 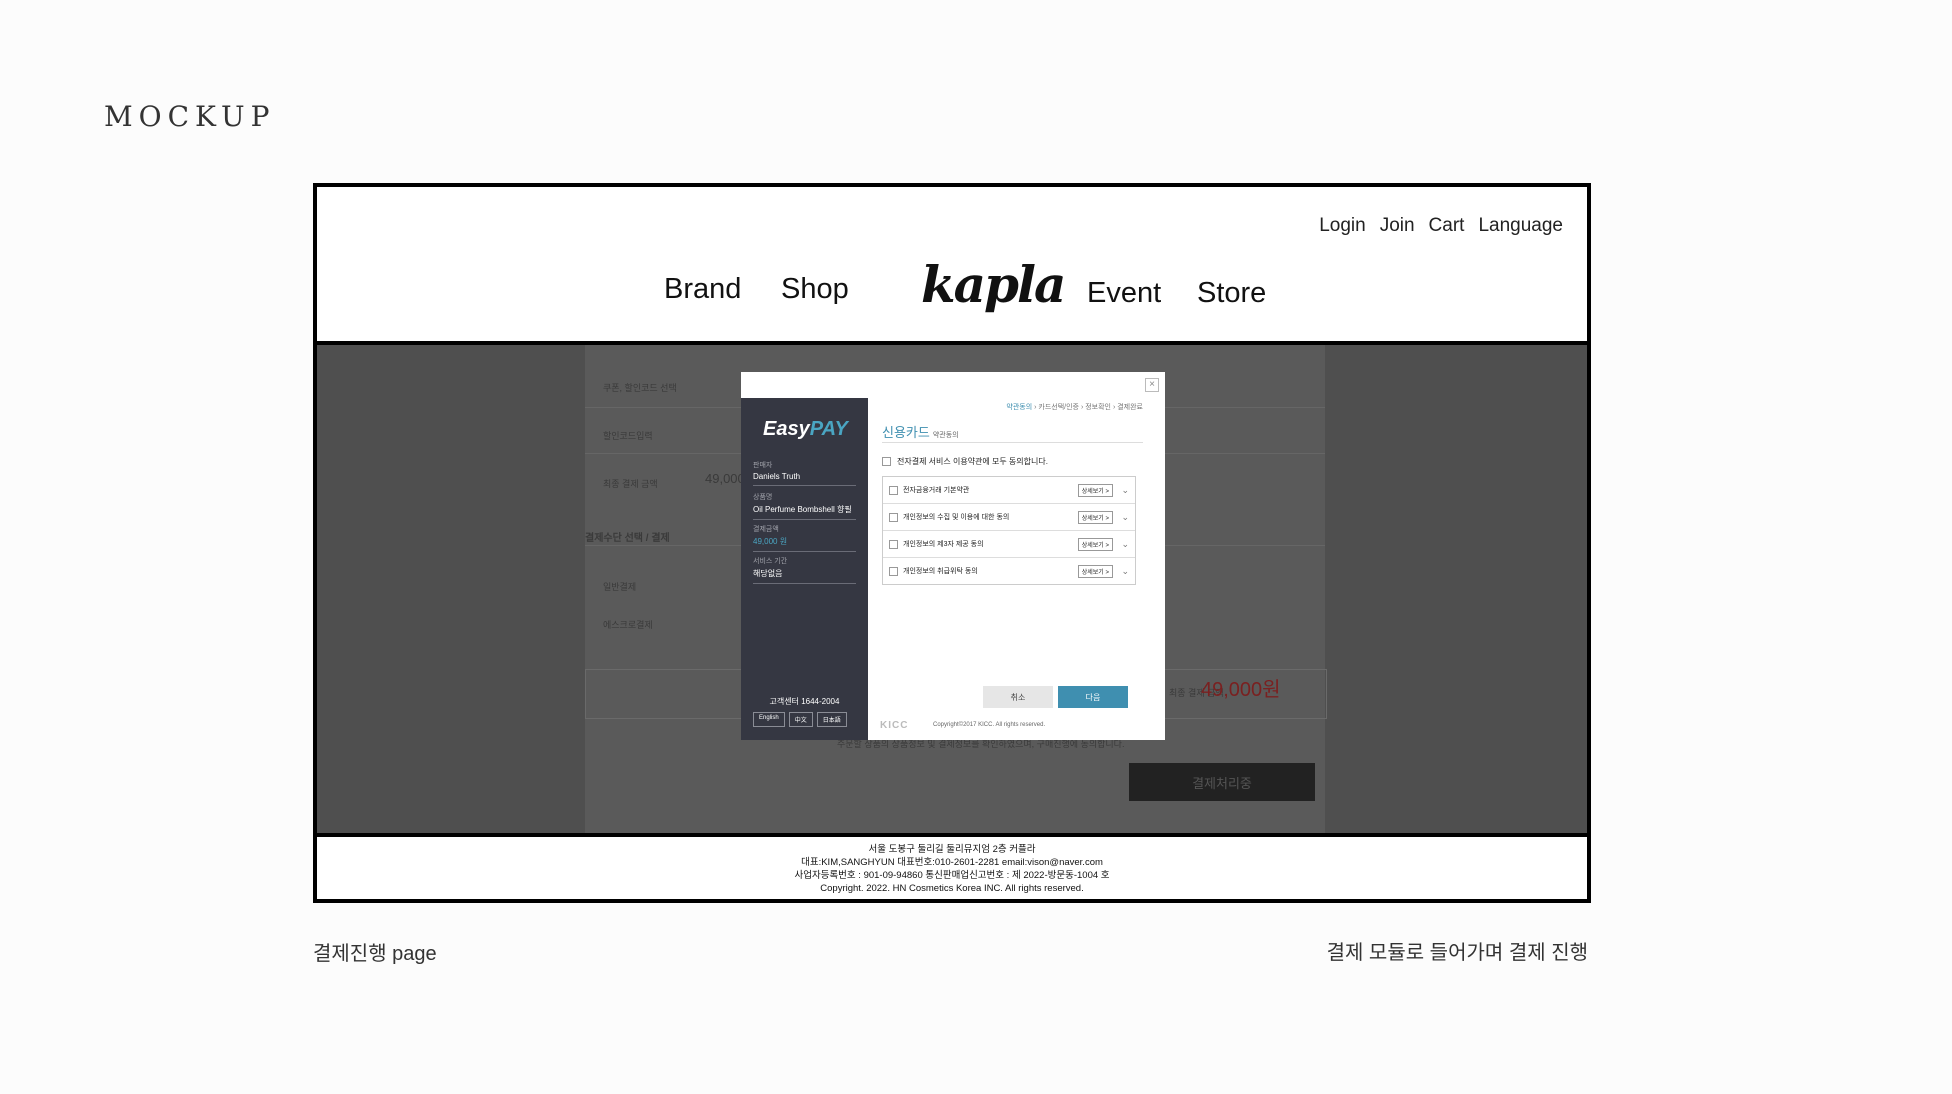 I want to click on agree-all-label: 전자결제 서비스 이용약관에 모두 동의합니다., so click(x=972, y=461).